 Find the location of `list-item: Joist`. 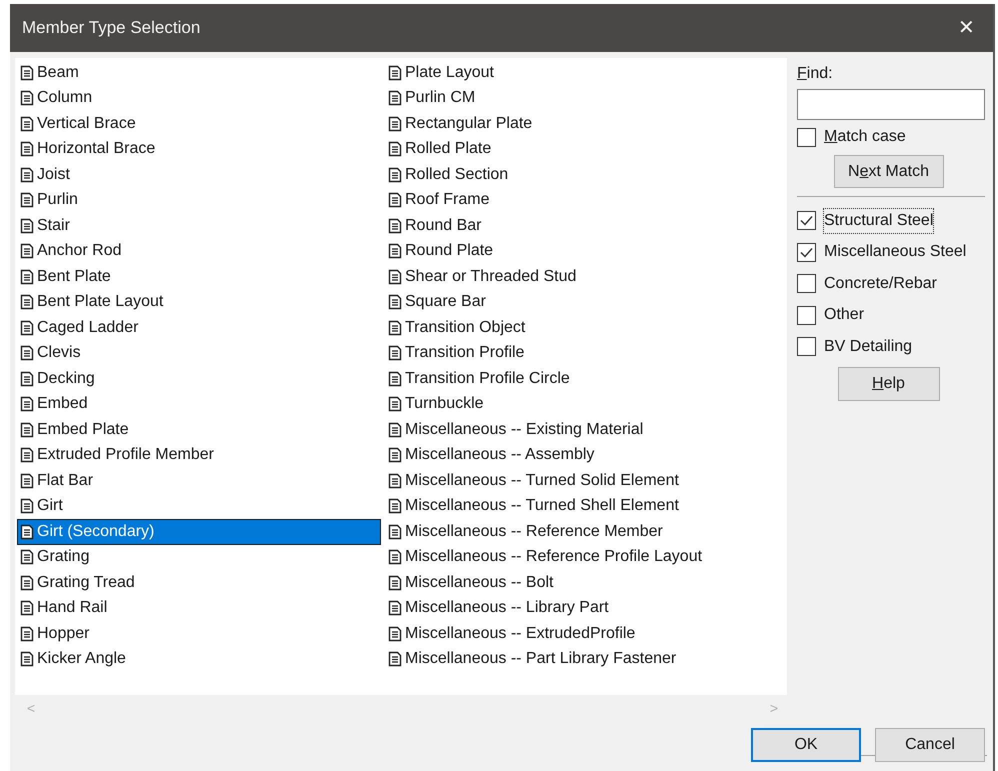

list-item: Joist is located at coordinates (199, 175).